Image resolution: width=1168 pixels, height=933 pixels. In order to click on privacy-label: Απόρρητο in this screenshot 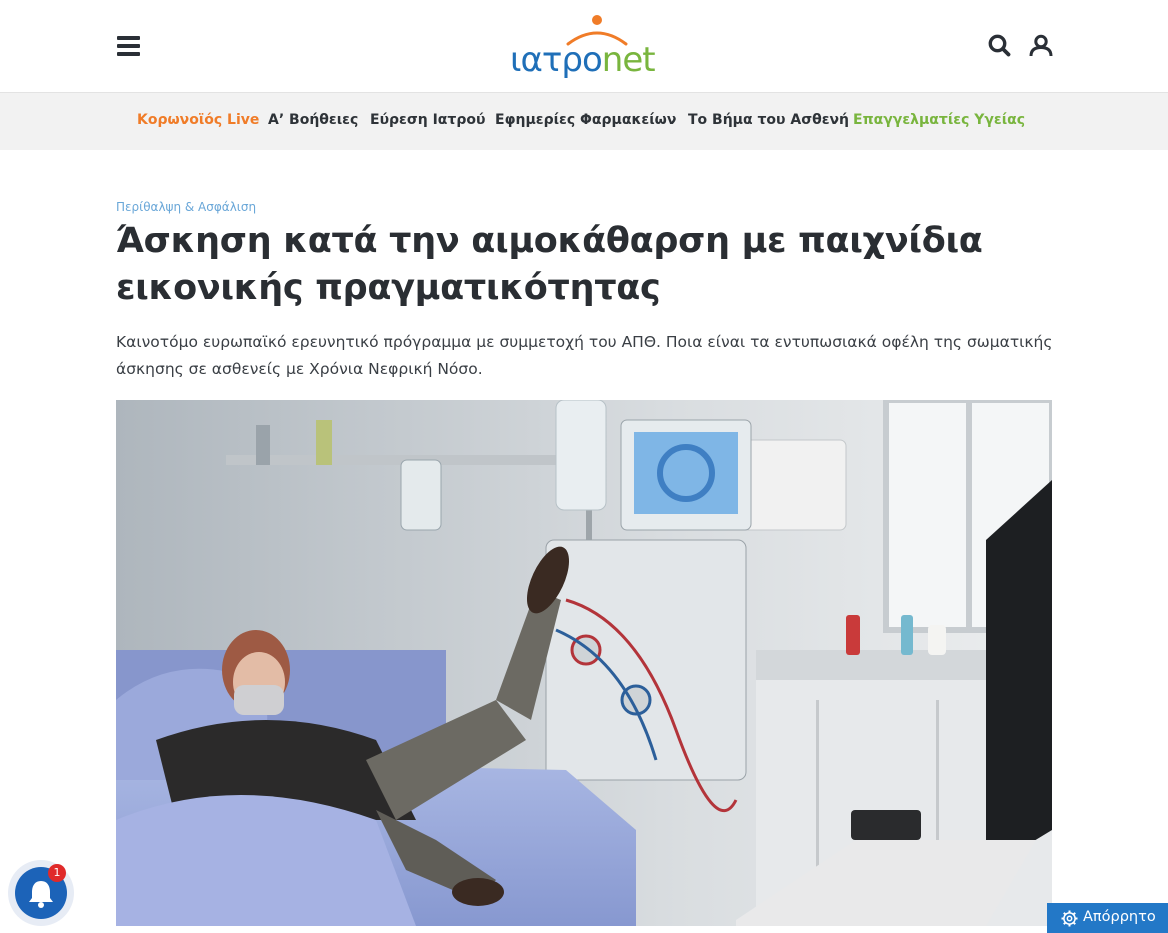, I will do `click(1119, 917)`.